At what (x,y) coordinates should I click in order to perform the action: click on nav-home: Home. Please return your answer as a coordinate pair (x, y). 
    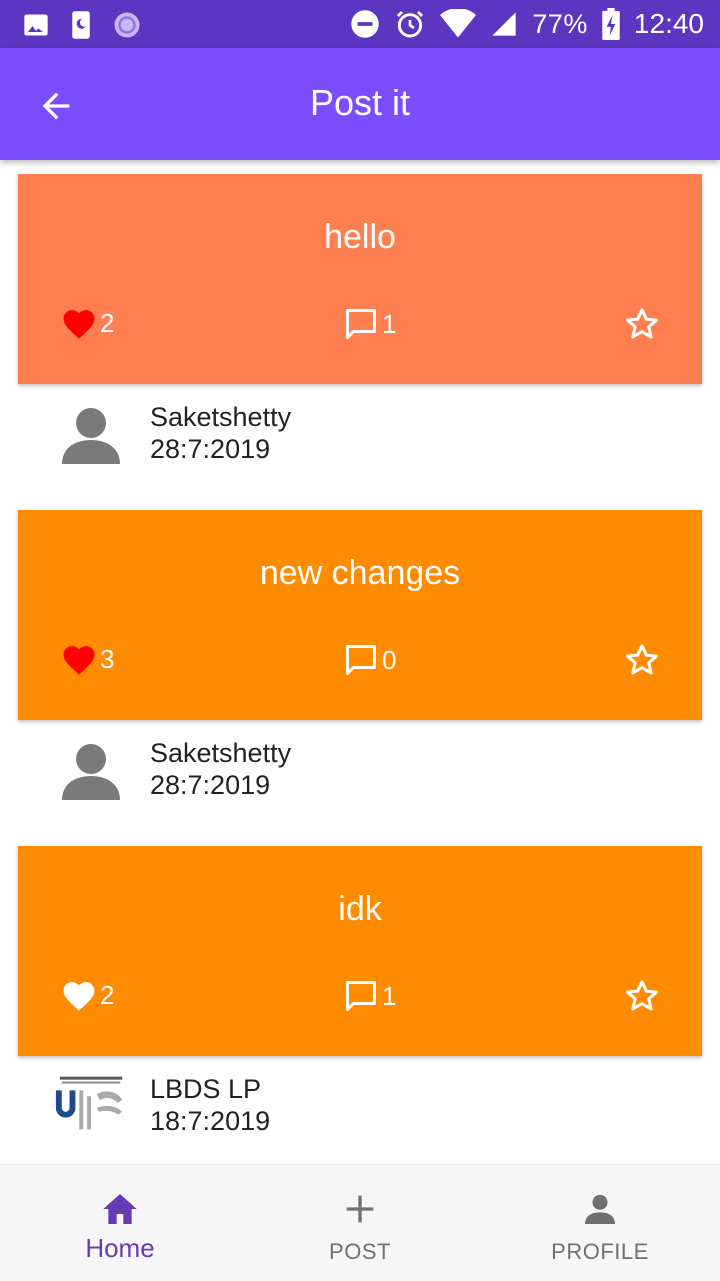
    Looking at the image, I should click on (120, 1223).